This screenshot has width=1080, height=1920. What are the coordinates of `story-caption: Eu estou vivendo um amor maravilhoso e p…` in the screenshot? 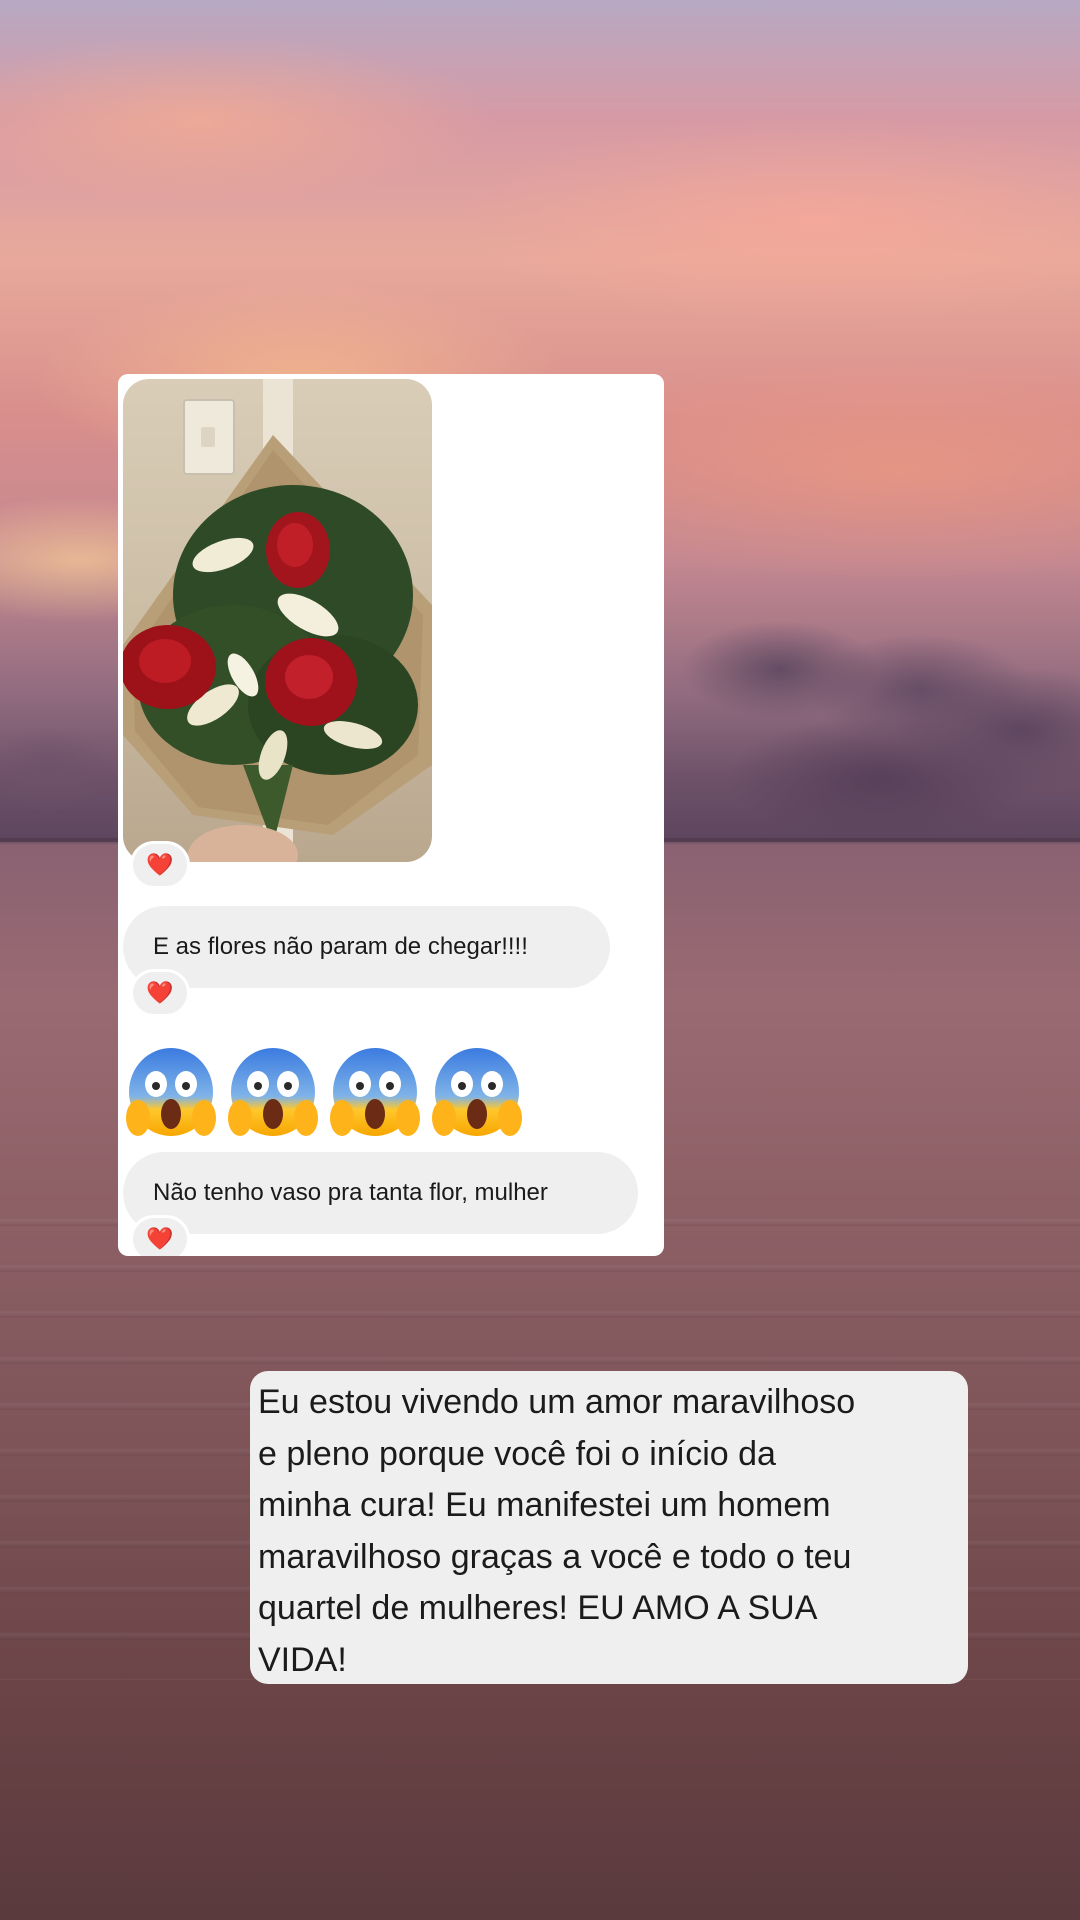 It's located at (609, 1527).